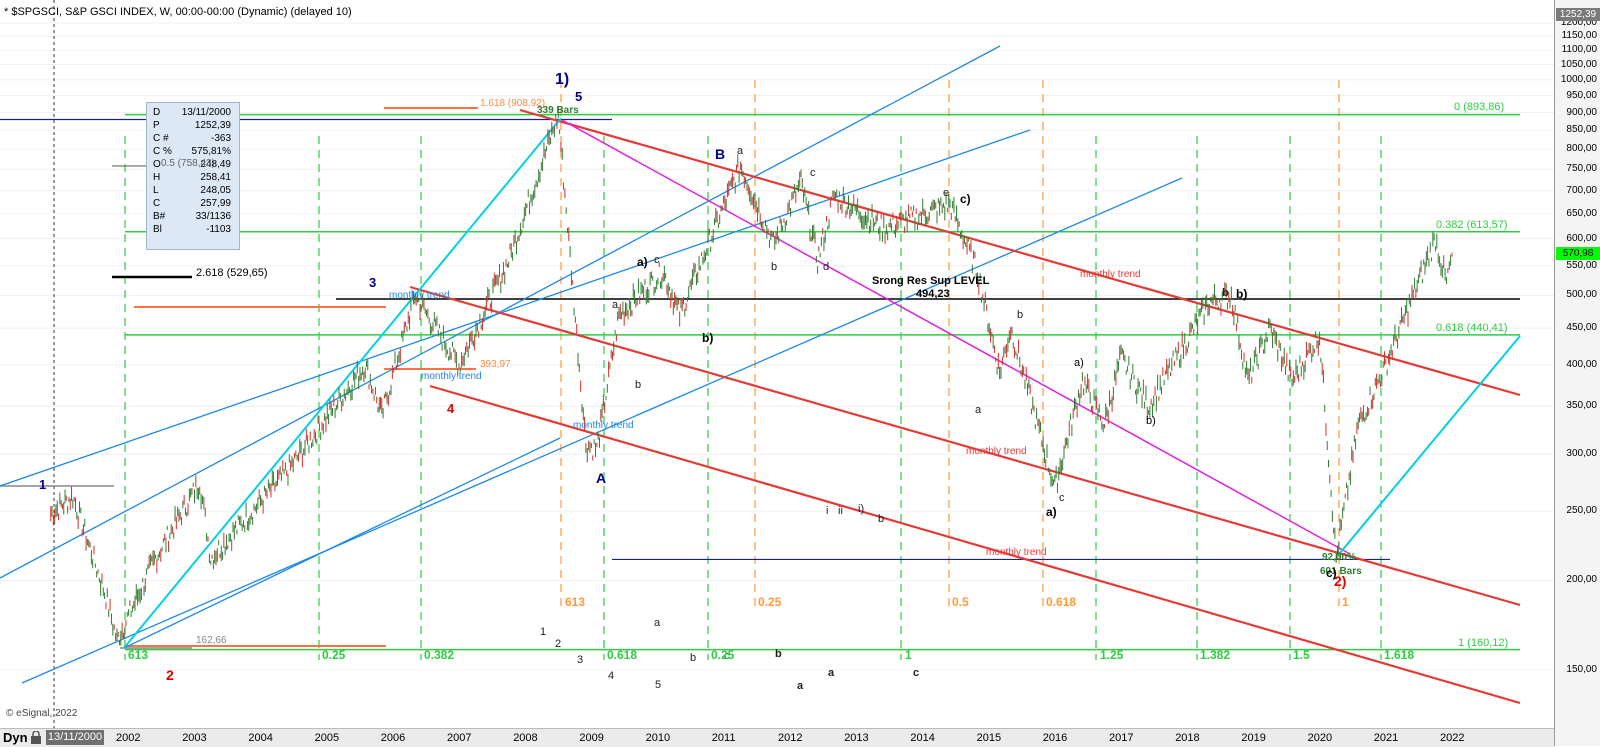 Image resolution: width=1600 pixels, height=747 pixels. What do you see at coordinates (15, 737) in the screenshot?
I see `dynamic-mode-label: Dyn` at bounding box center [15, 737].